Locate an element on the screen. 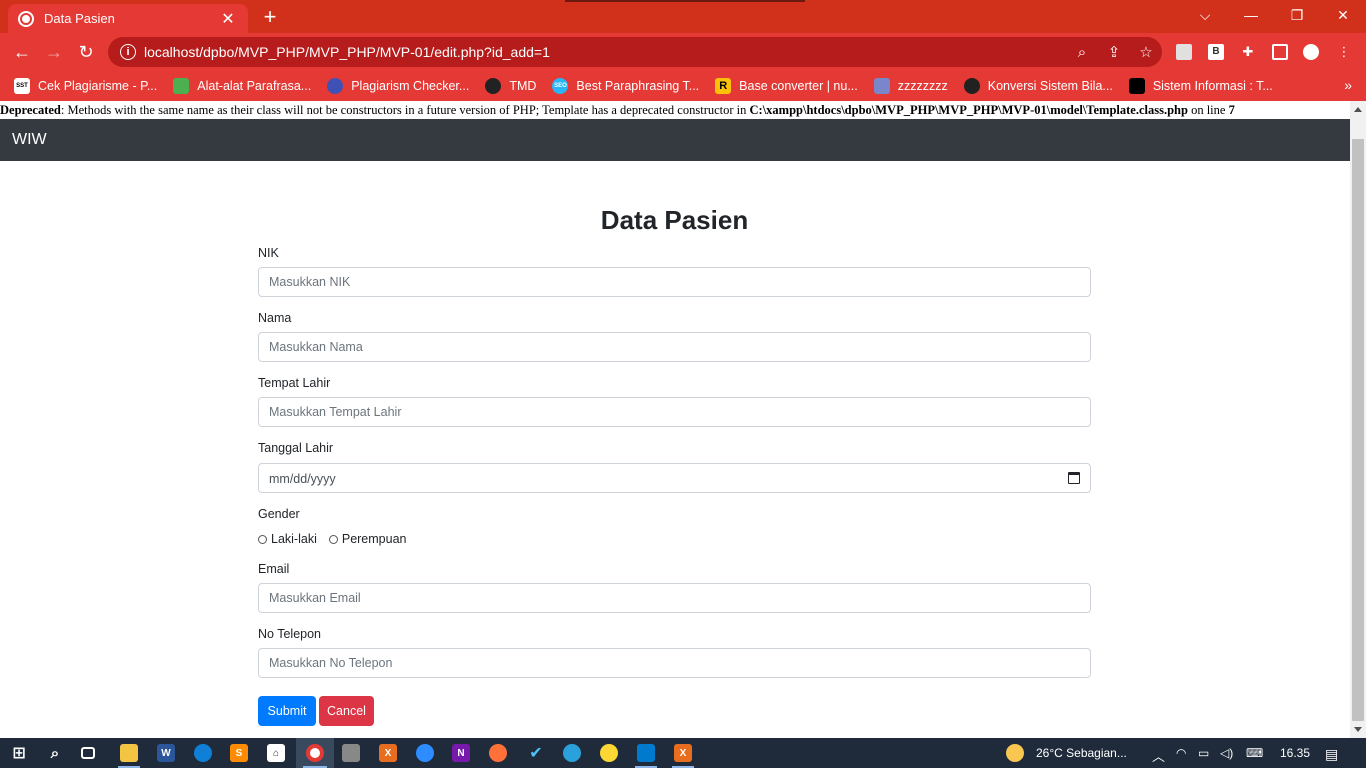 The image size is (1366, 768). profile-avatar-icon is located at coordinates (1311, 52).